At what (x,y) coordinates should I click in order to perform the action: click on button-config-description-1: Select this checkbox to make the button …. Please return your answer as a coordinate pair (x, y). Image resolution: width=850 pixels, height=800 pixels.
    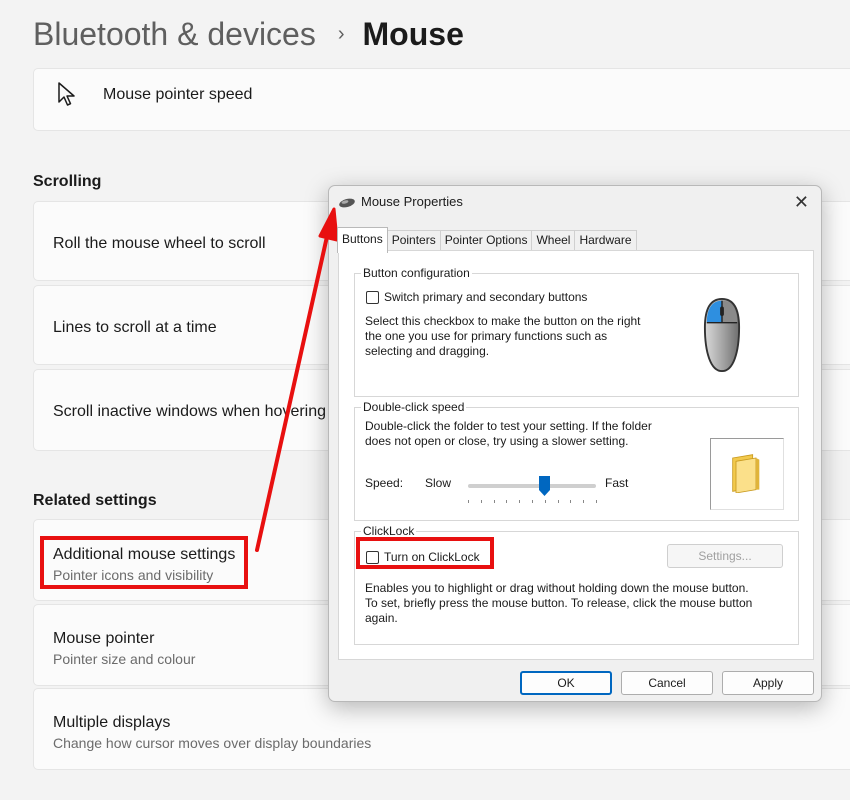
    Looking at the image, I should click on (503, 321).